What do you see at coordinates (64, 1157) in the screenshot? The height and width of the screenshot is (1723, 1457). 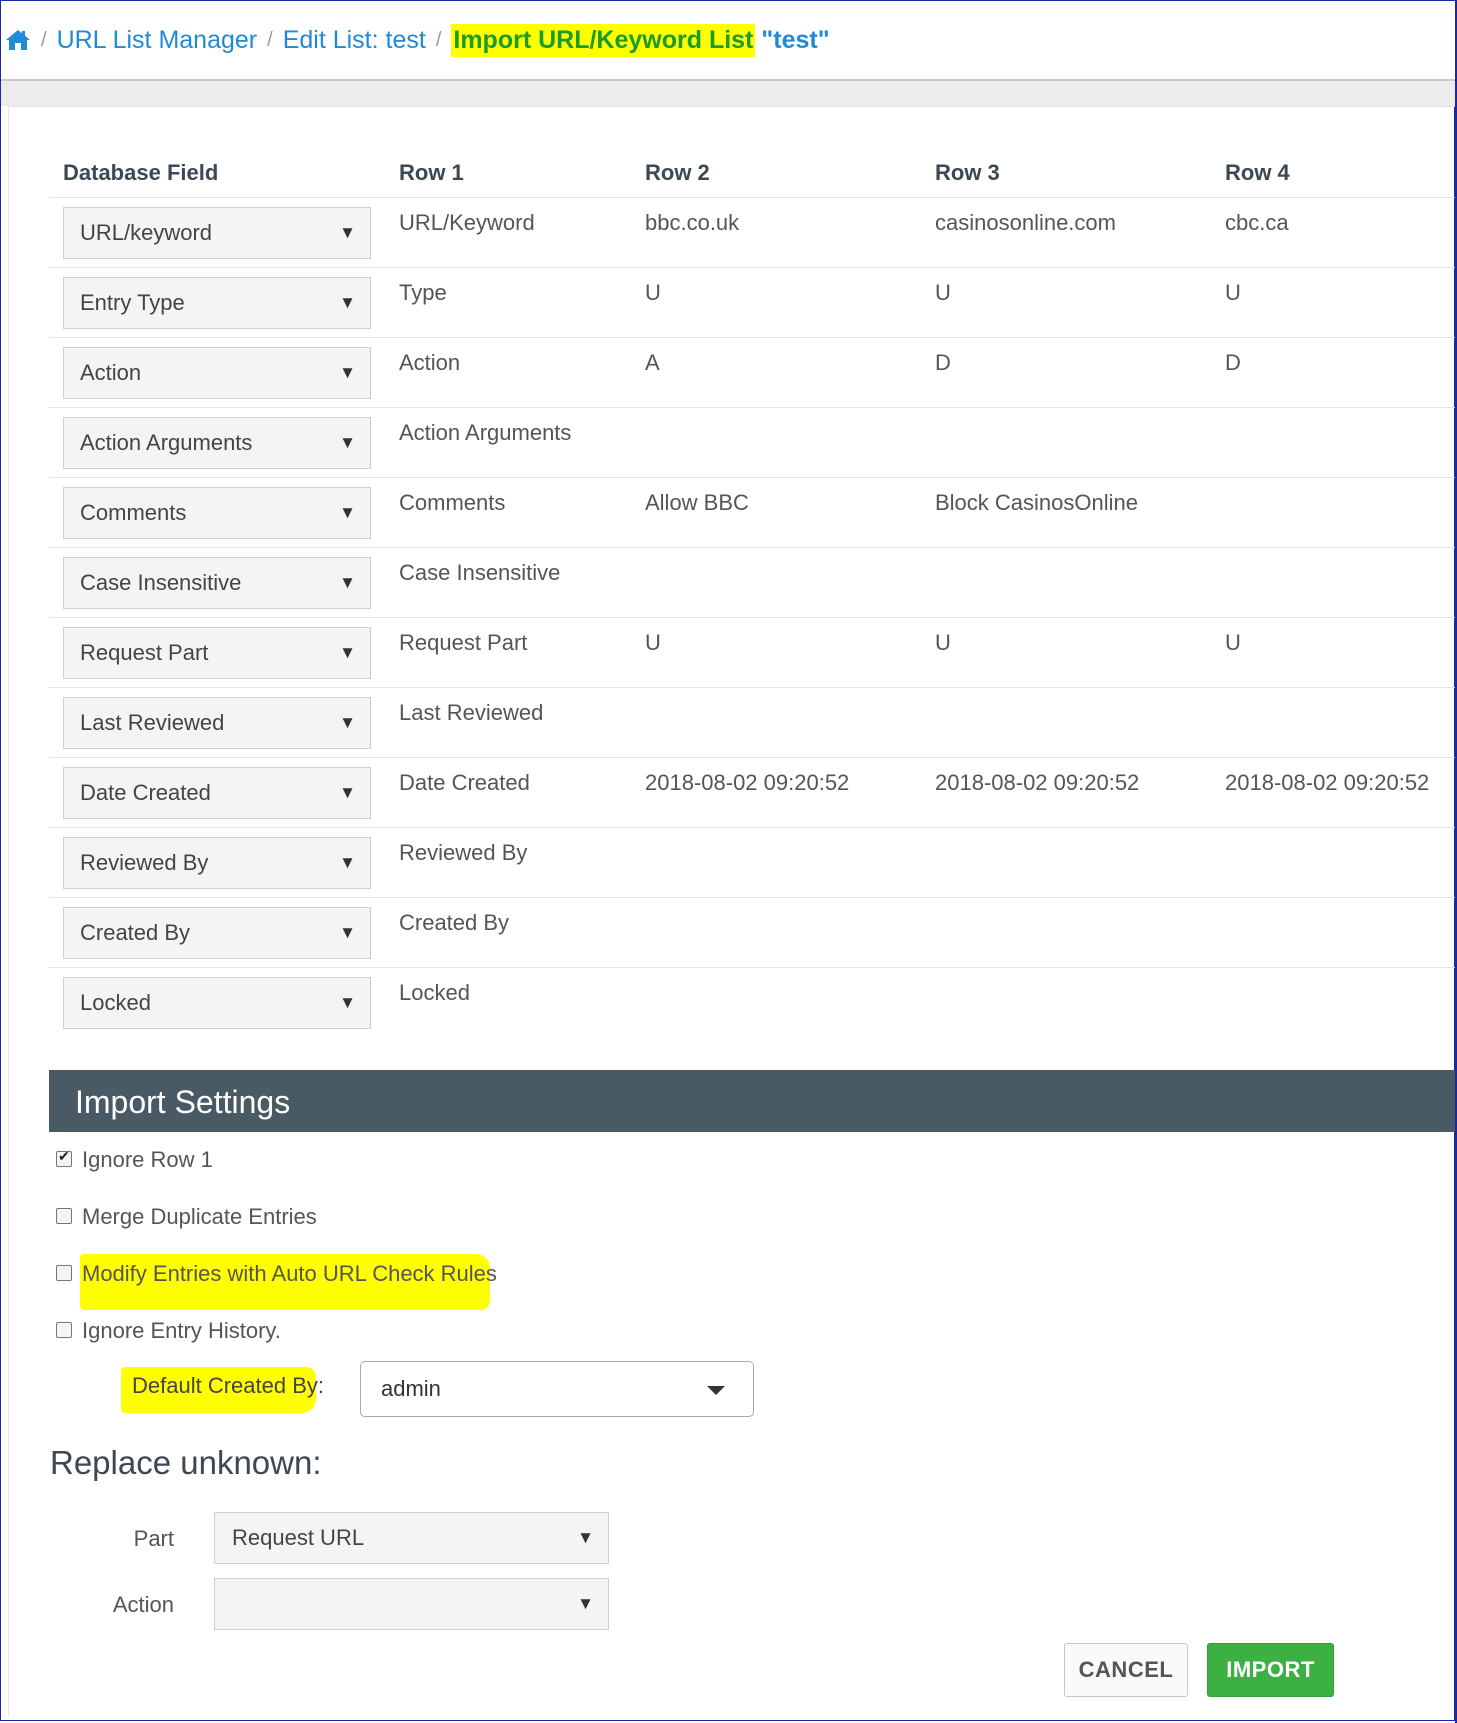 I see `ignore-row-1-checkbox` at bounding box center [64, 1157].